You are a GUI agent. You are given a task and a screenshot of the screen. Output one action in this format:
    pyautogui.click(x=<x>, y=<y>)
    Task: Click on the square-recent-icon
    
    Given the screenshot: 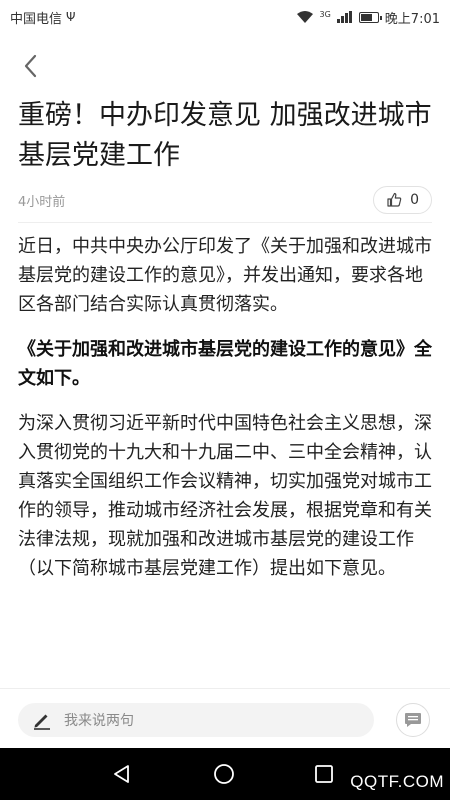 What is the action you would take?
    pyautogui.click(x=324, y=774)
    